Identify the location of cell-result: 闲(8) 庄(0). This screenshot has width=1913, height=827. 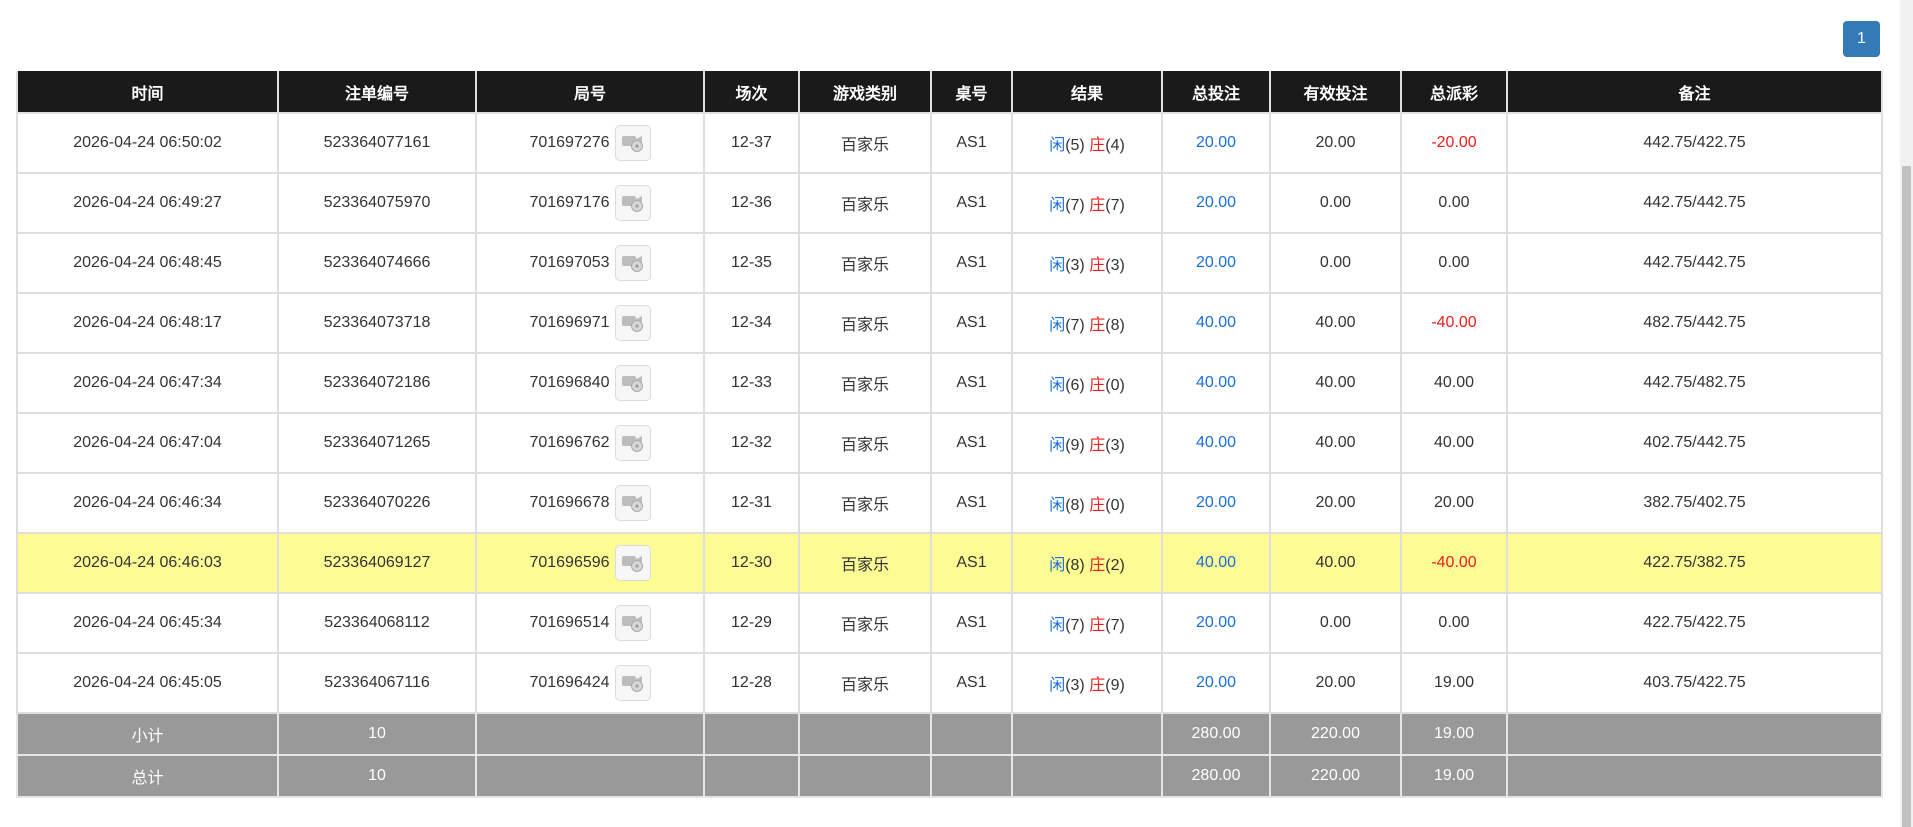
(1087, 503).